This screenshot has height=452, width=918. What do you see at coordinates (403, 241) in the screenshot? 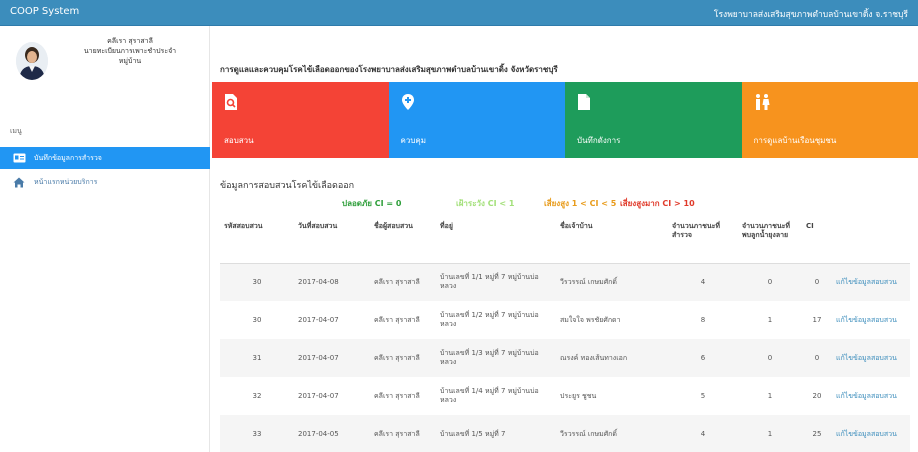
I see `column-header: ชื่อผู้สอบสวน` at bounding box center [403, 241].